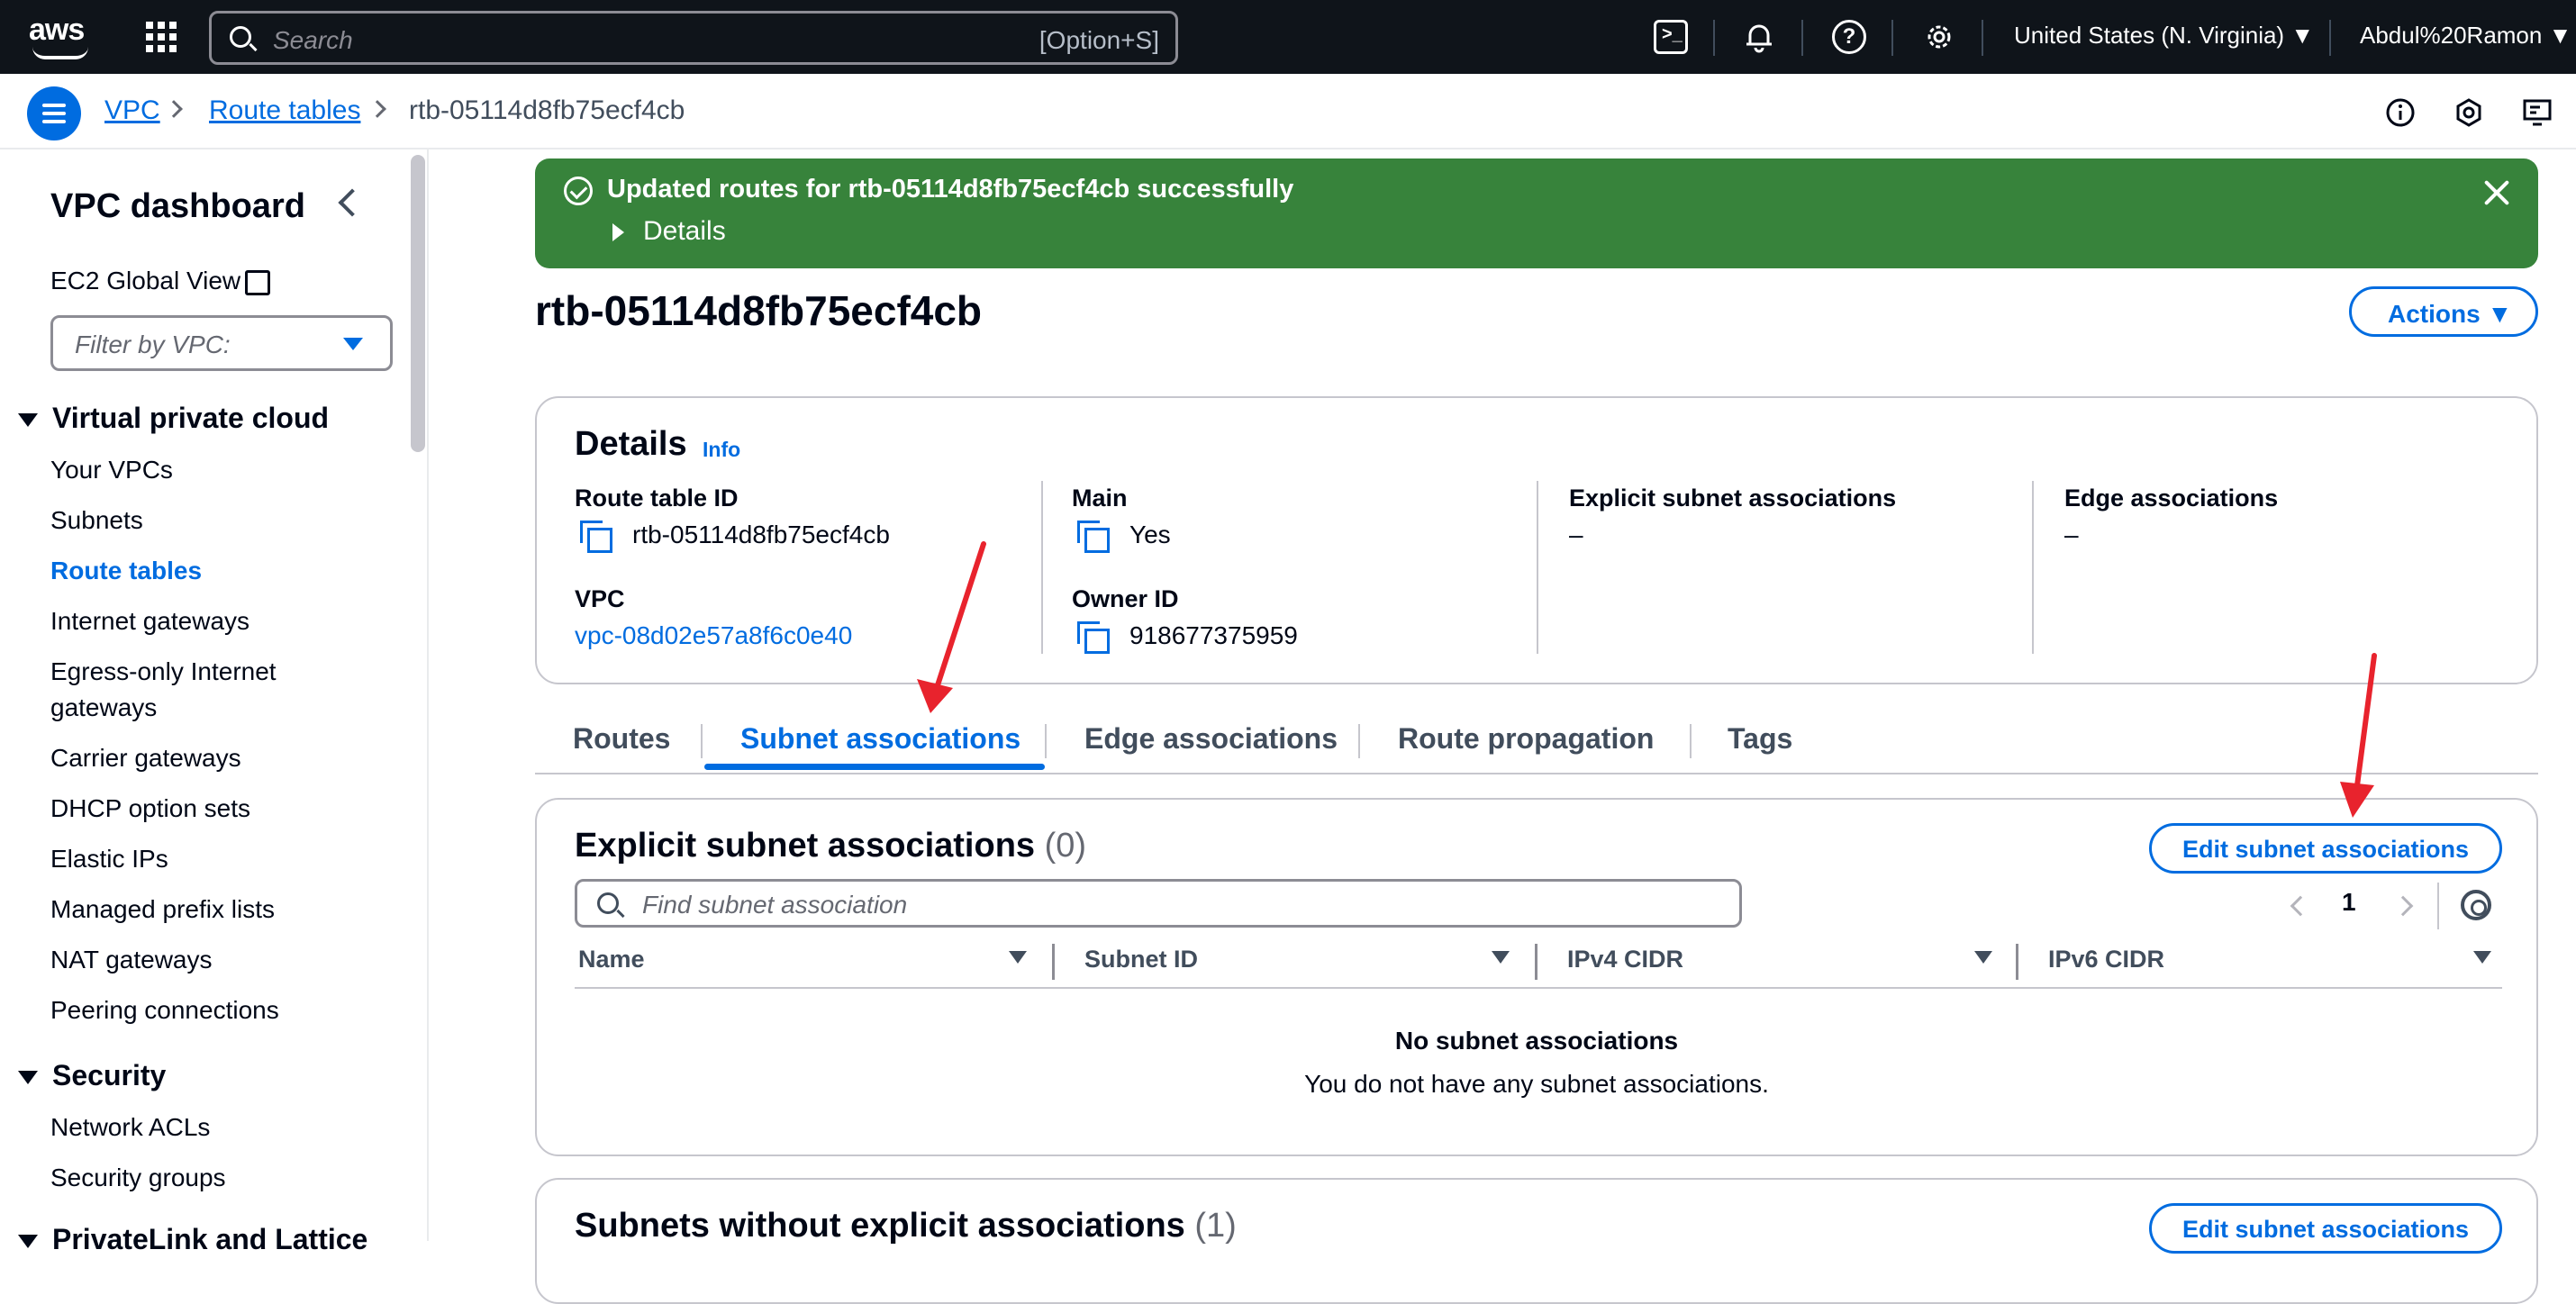 Image resolution: width=2576 pixels, height=1304 pixels. I want to click on close-icon, so click(2497, 193).